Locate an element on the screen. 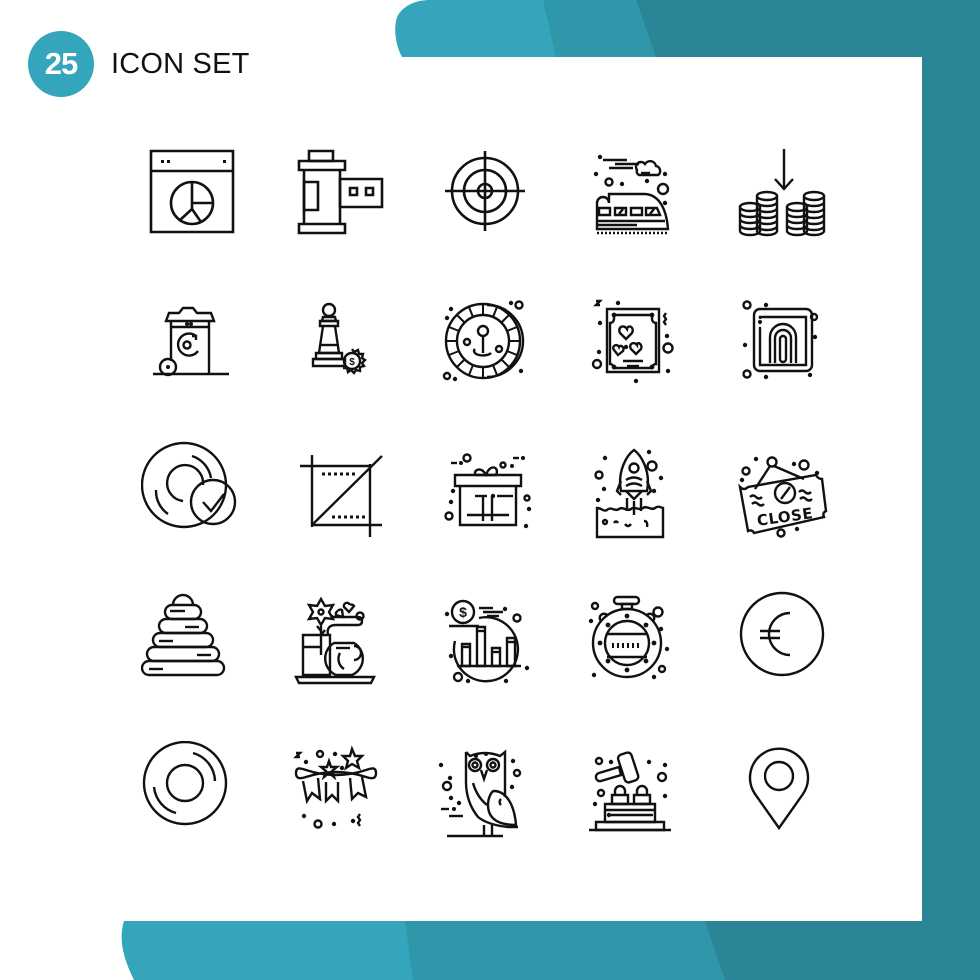 This screenshot has width=980, height=980. flower-tea-cup-icon is located at coordinates (340, 641).